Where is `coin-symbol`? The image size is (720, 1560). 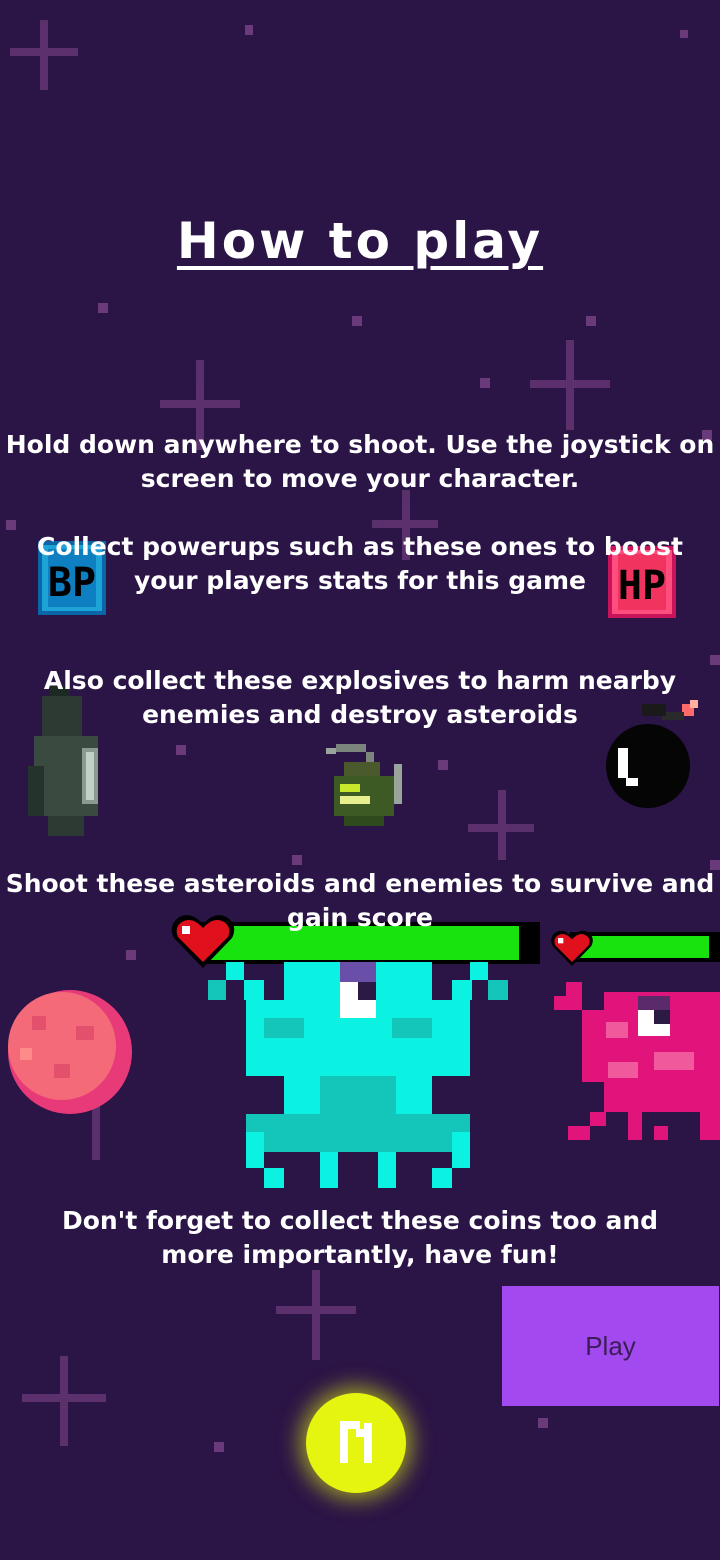 coin-symbol is located at coordinates (356, 1442).